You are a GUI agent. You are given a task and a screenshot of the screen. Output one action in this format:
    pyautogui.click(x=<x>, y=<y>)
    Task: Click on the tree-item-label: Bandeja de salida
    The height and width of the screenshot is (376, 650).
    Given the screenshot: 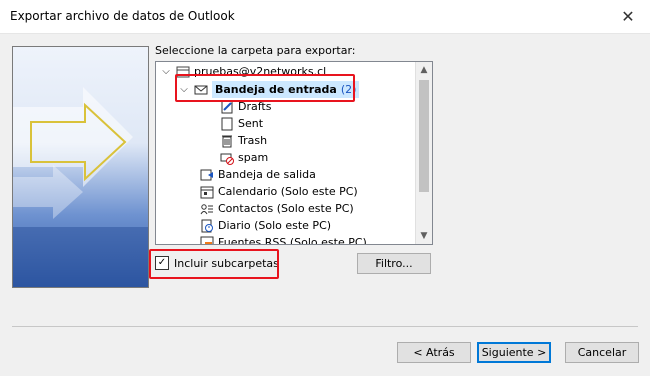 What is the action you would take?
    pyautogui.click(x=267, y=174)
    